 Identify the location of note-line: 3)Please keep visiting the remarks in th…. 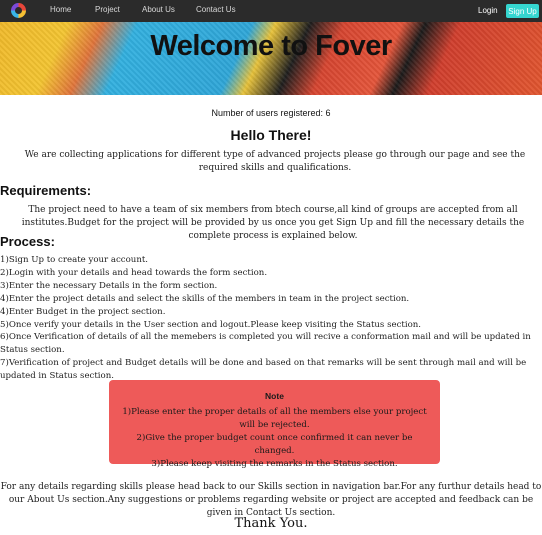
(274, 464).